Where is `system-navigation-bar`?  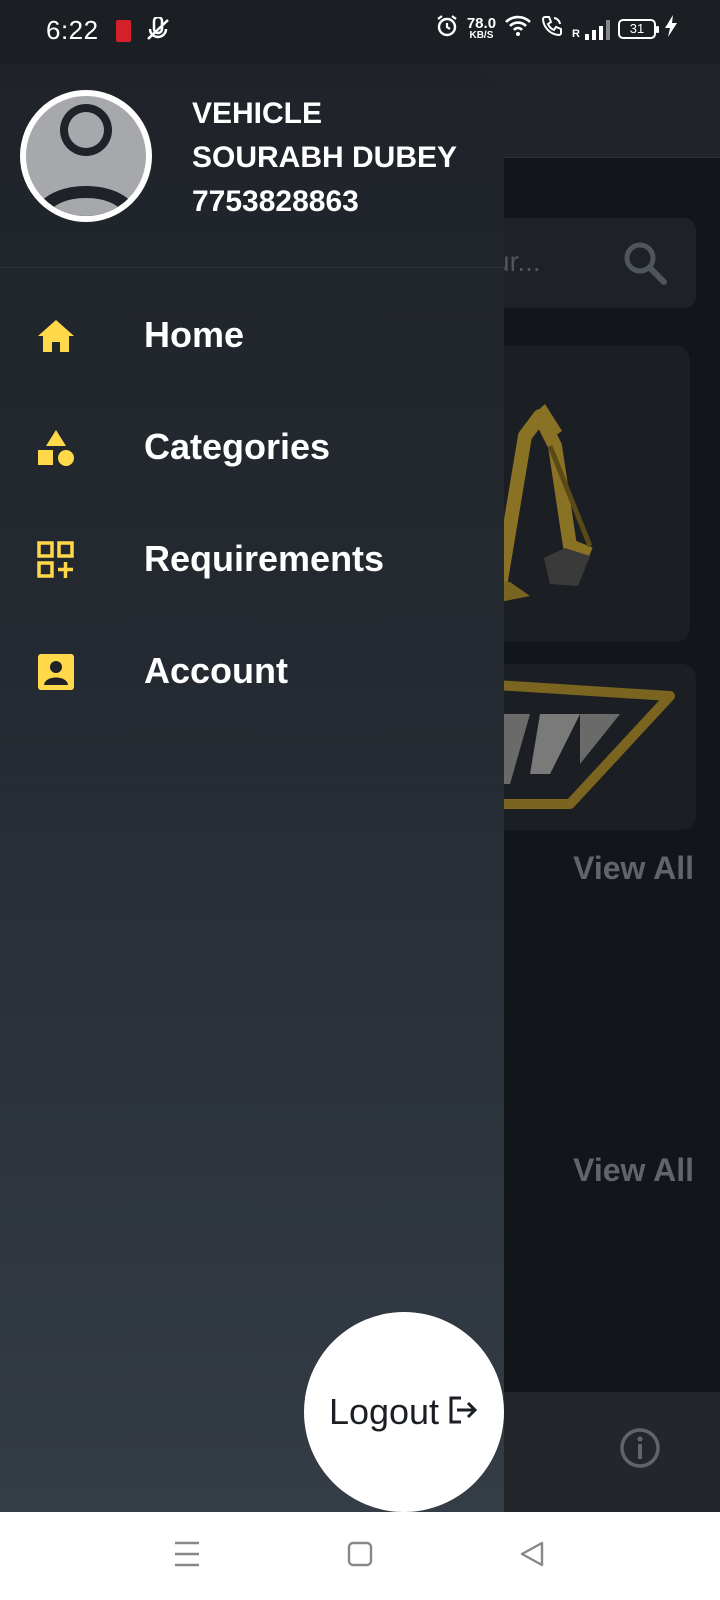
system-navigation-bar is located at coordinates (360, 1556).